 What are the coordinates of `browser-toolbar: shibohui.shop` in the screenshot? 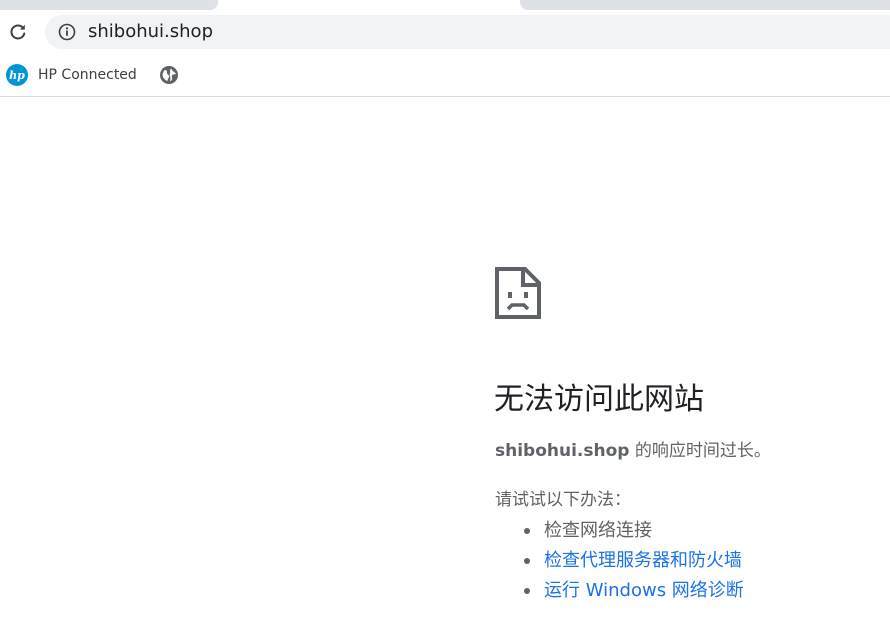 It's located at (445, 32).